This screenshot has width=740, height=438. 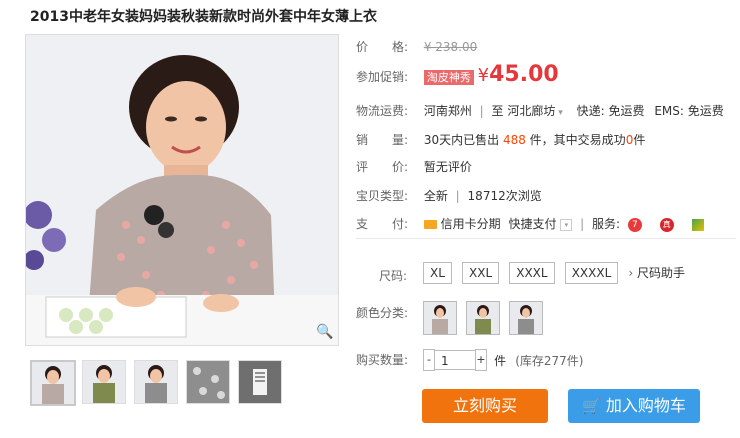 What do you see at coordinates (610, 111) in the screenshot?
I see `ship-express: 快递: 免运费` at bounding box center [610, 111].